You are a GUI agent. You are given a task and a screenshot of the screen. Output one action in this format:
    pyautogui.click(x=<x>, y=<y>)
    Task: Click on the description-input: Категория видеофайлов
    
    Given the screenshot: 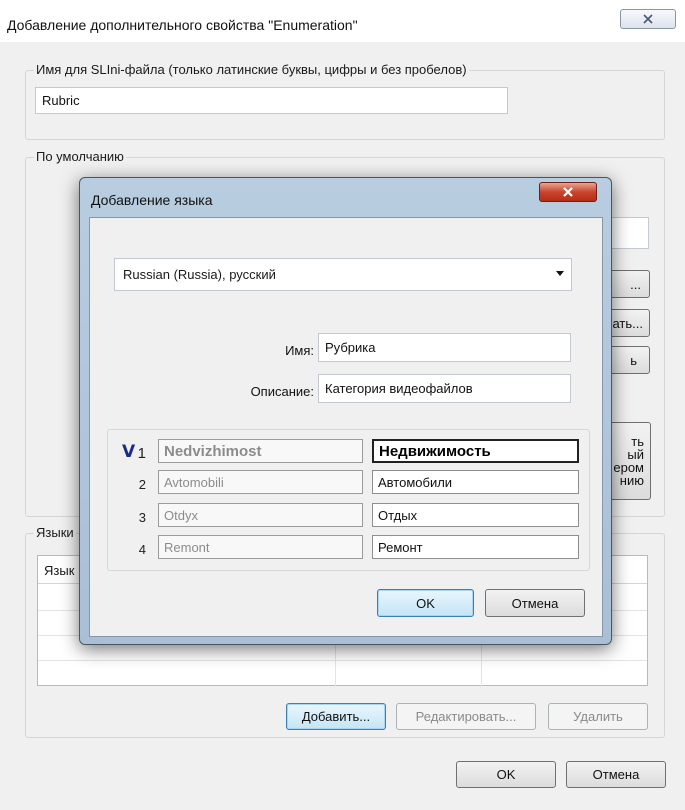 What is the action you would take?
    pyautogui.click(x=444, y=388)
    